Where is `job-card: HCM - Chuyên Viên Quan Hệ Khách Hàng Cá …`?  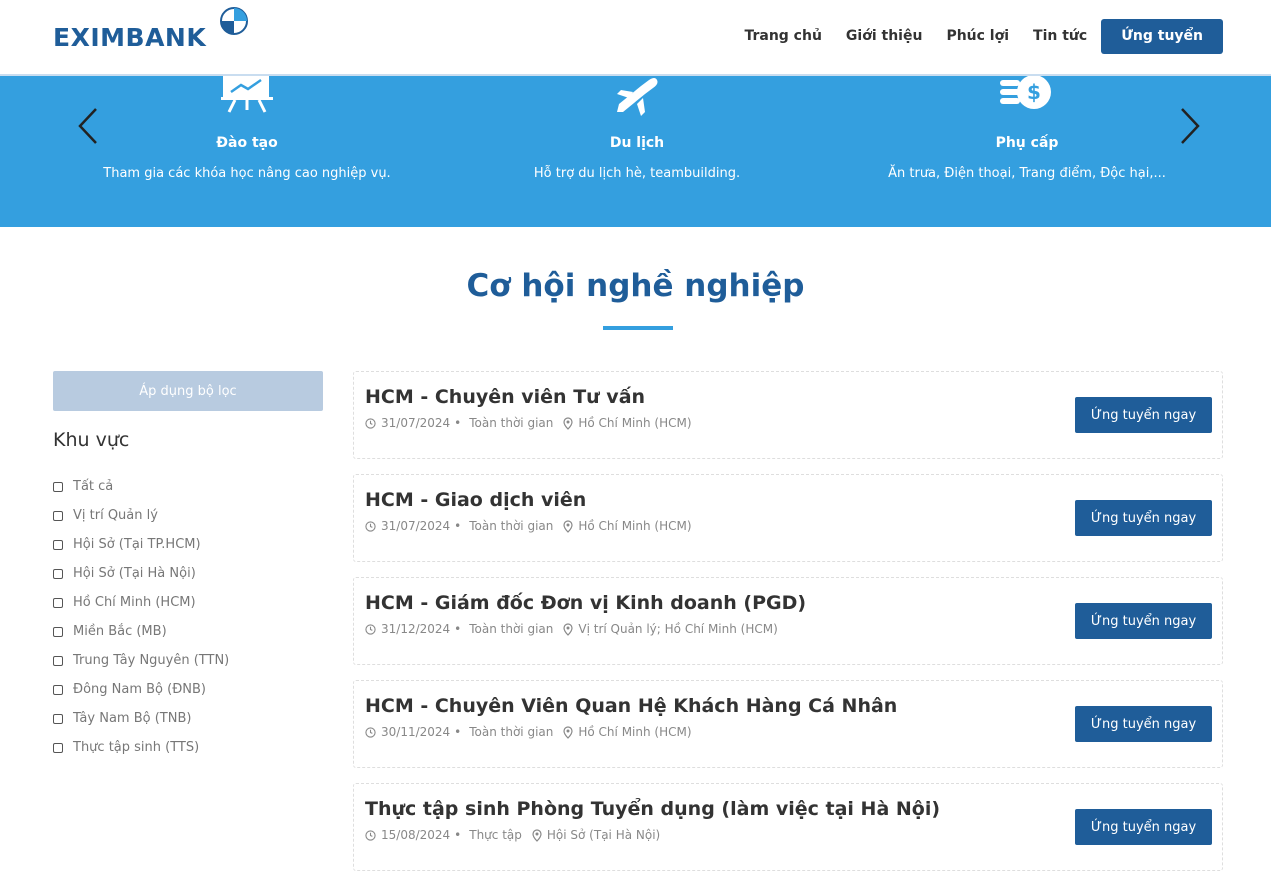
job-card: HCM - Chuyên Viên Quan Hệ Khách Hàng Cá … is located at coordinates (788, 724).